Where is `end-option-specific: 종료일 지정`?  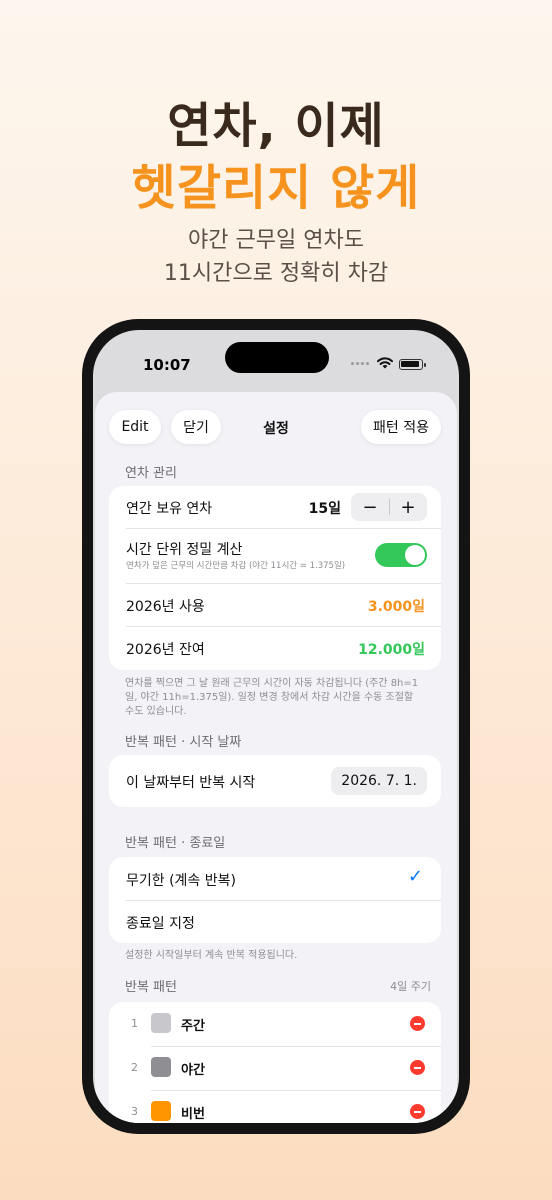 end-option-specific: 종료일 지정 is located at coordinates (275, 921).